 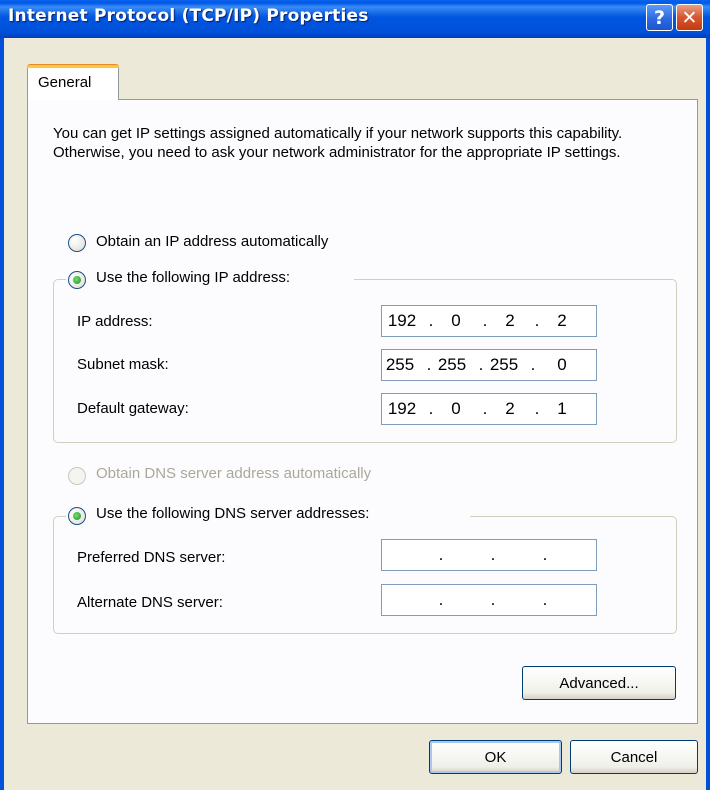 I want to click on ip-address-label: IP address:, so click(x=115, y=321).